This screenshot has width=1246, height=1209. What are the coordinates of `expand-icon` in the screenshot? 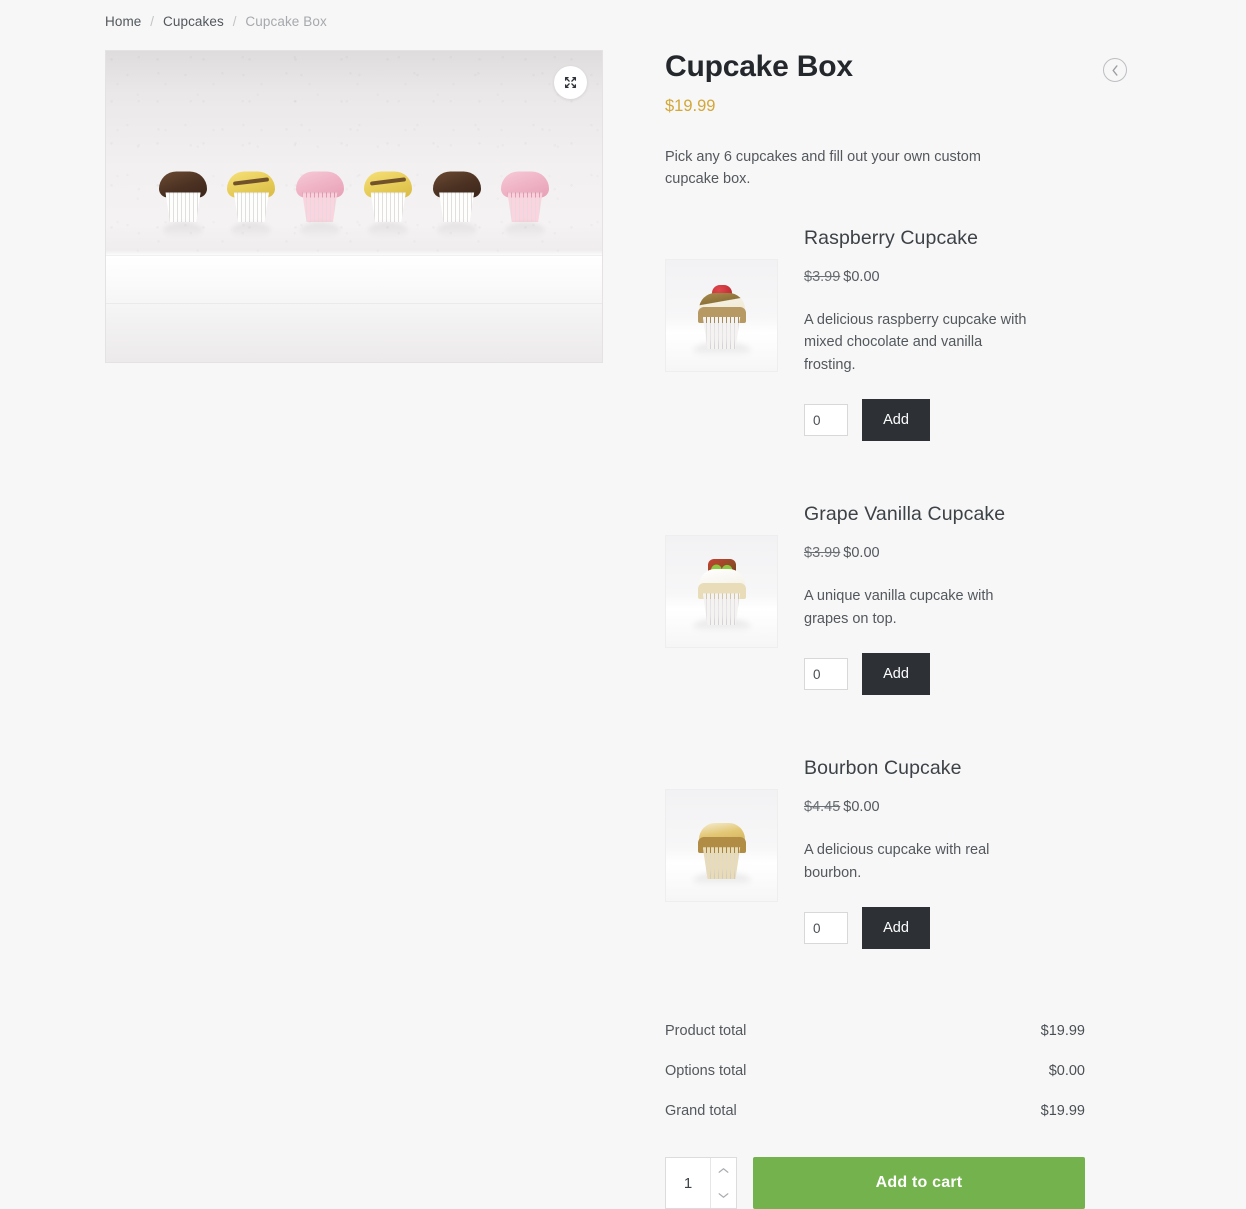 It's located at (570, 82).